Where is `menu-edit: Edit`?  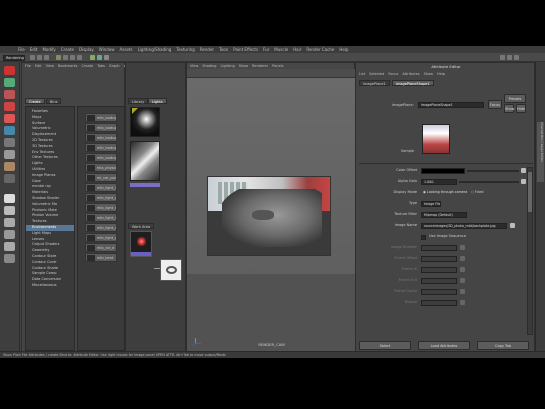 menu-edit: Edit is located at coordinates (34, 49).